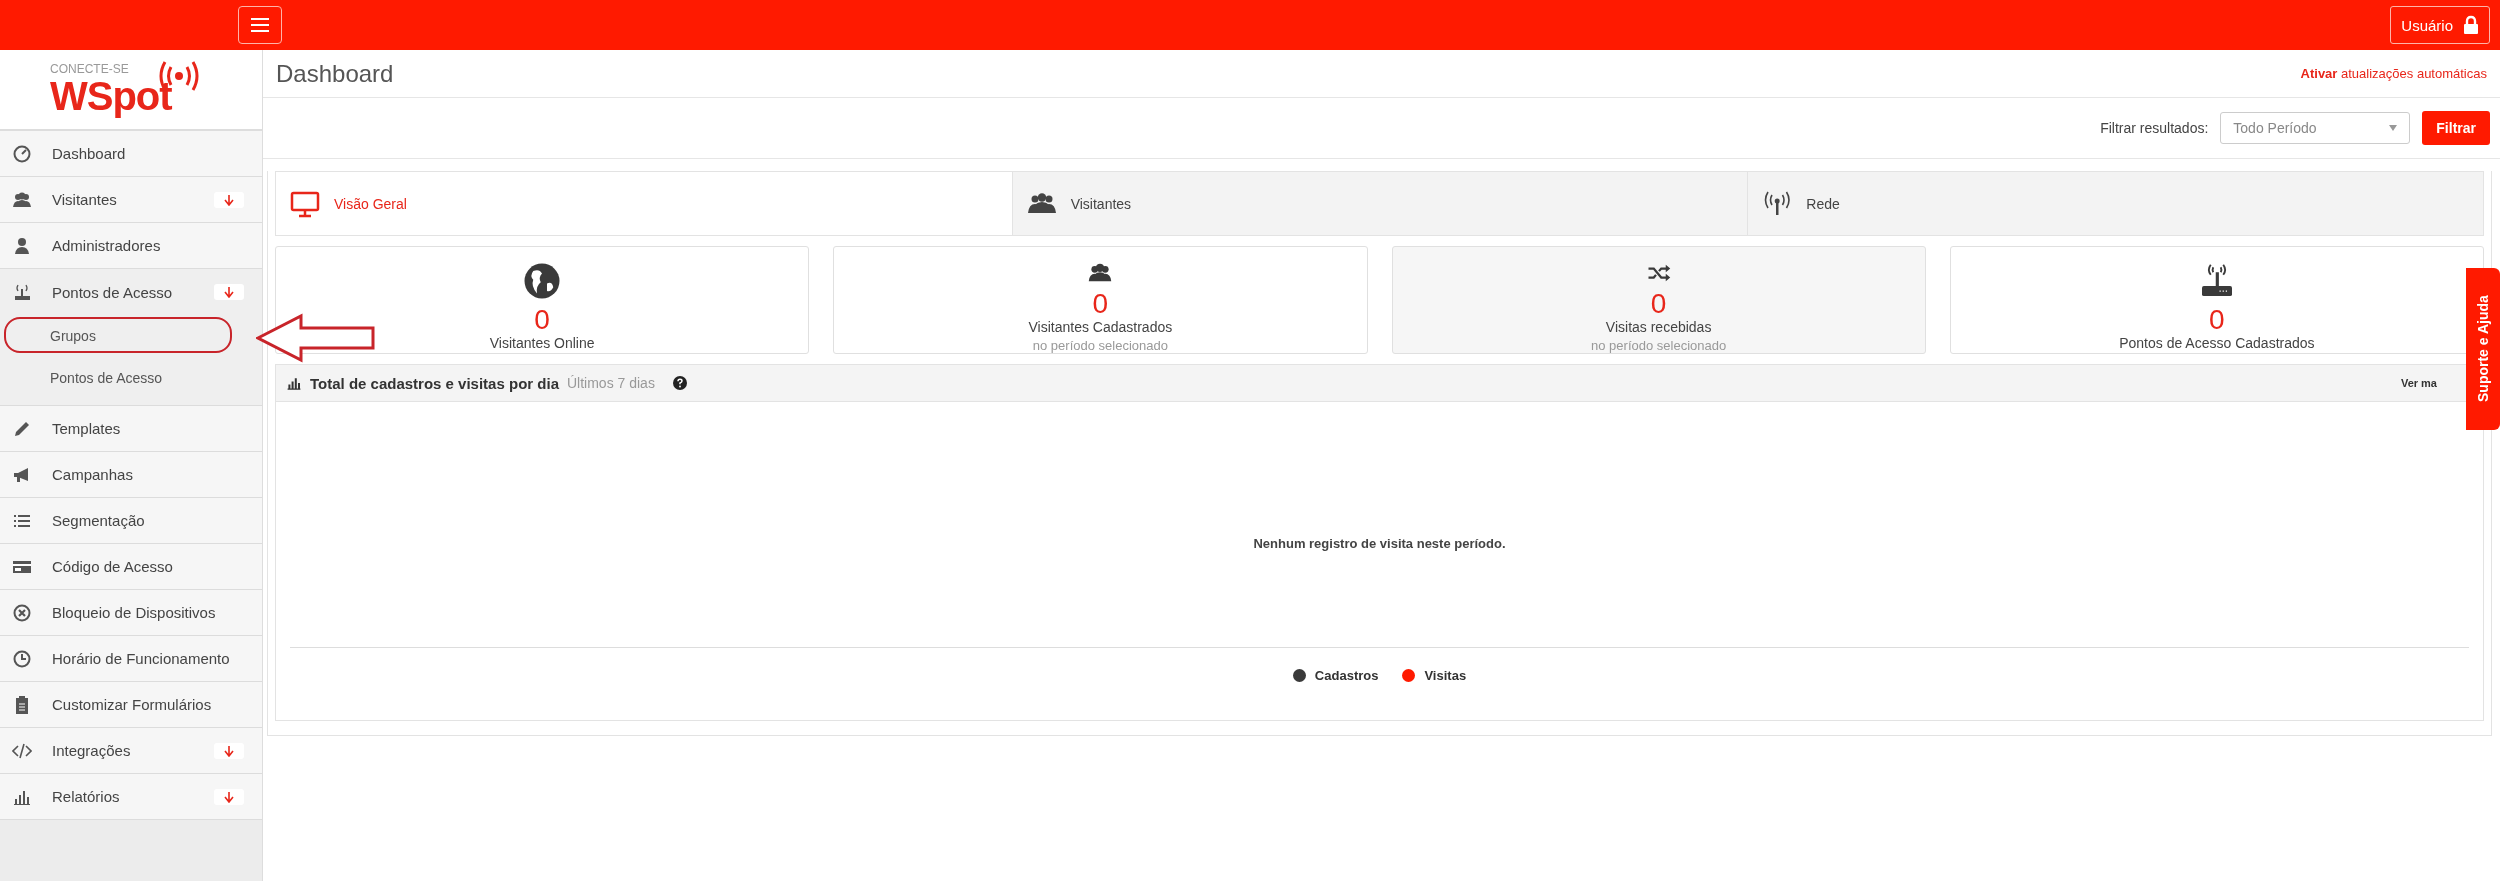  Describe the element at coordinates (131, 378) in the screenshot. I see `sidebar-subitem: Pontos de Acesso` at that location.